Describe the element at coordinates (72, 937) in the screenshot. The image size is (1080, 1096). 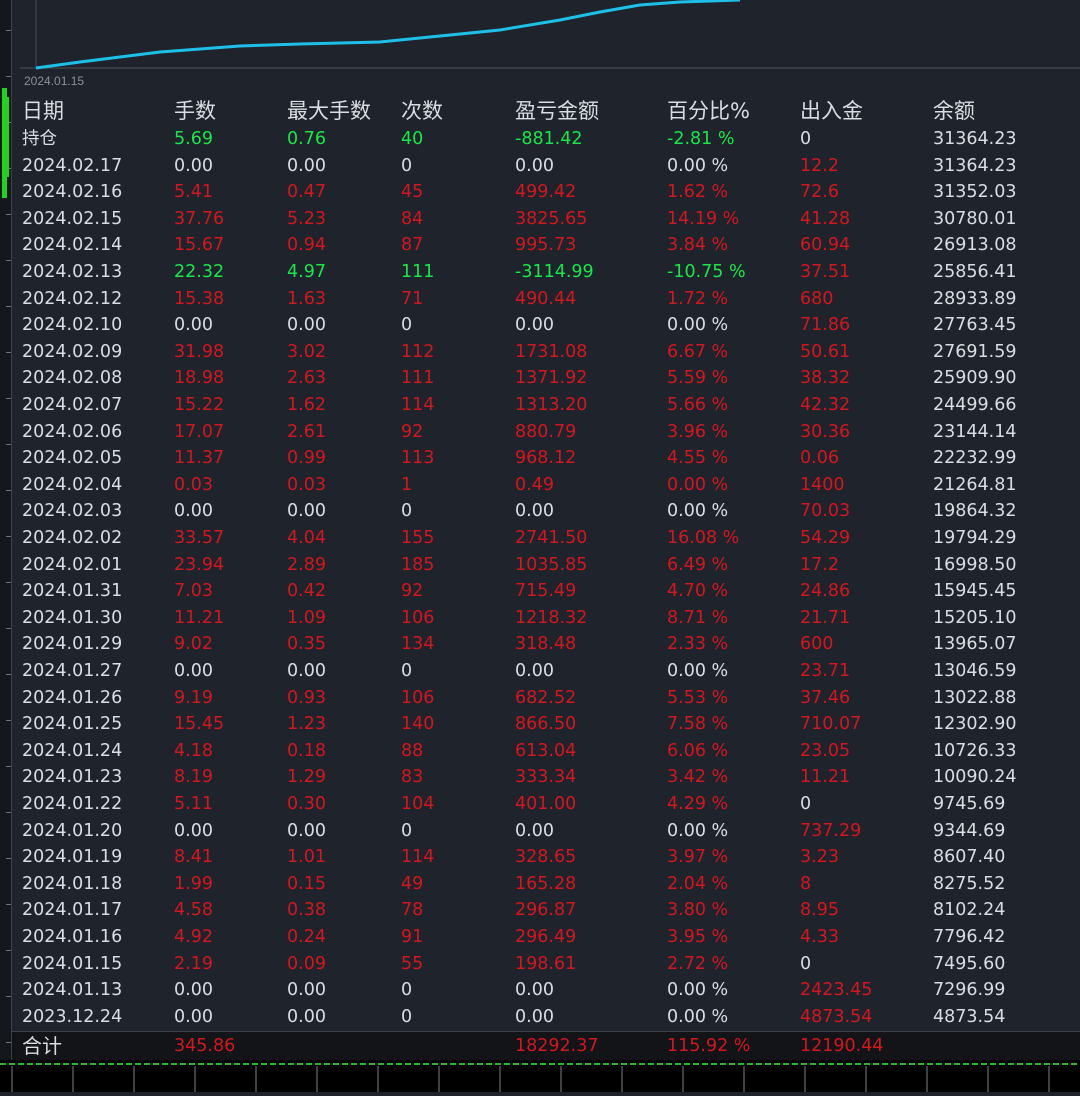
I see `cell-date: 2024.01.16` at that location.